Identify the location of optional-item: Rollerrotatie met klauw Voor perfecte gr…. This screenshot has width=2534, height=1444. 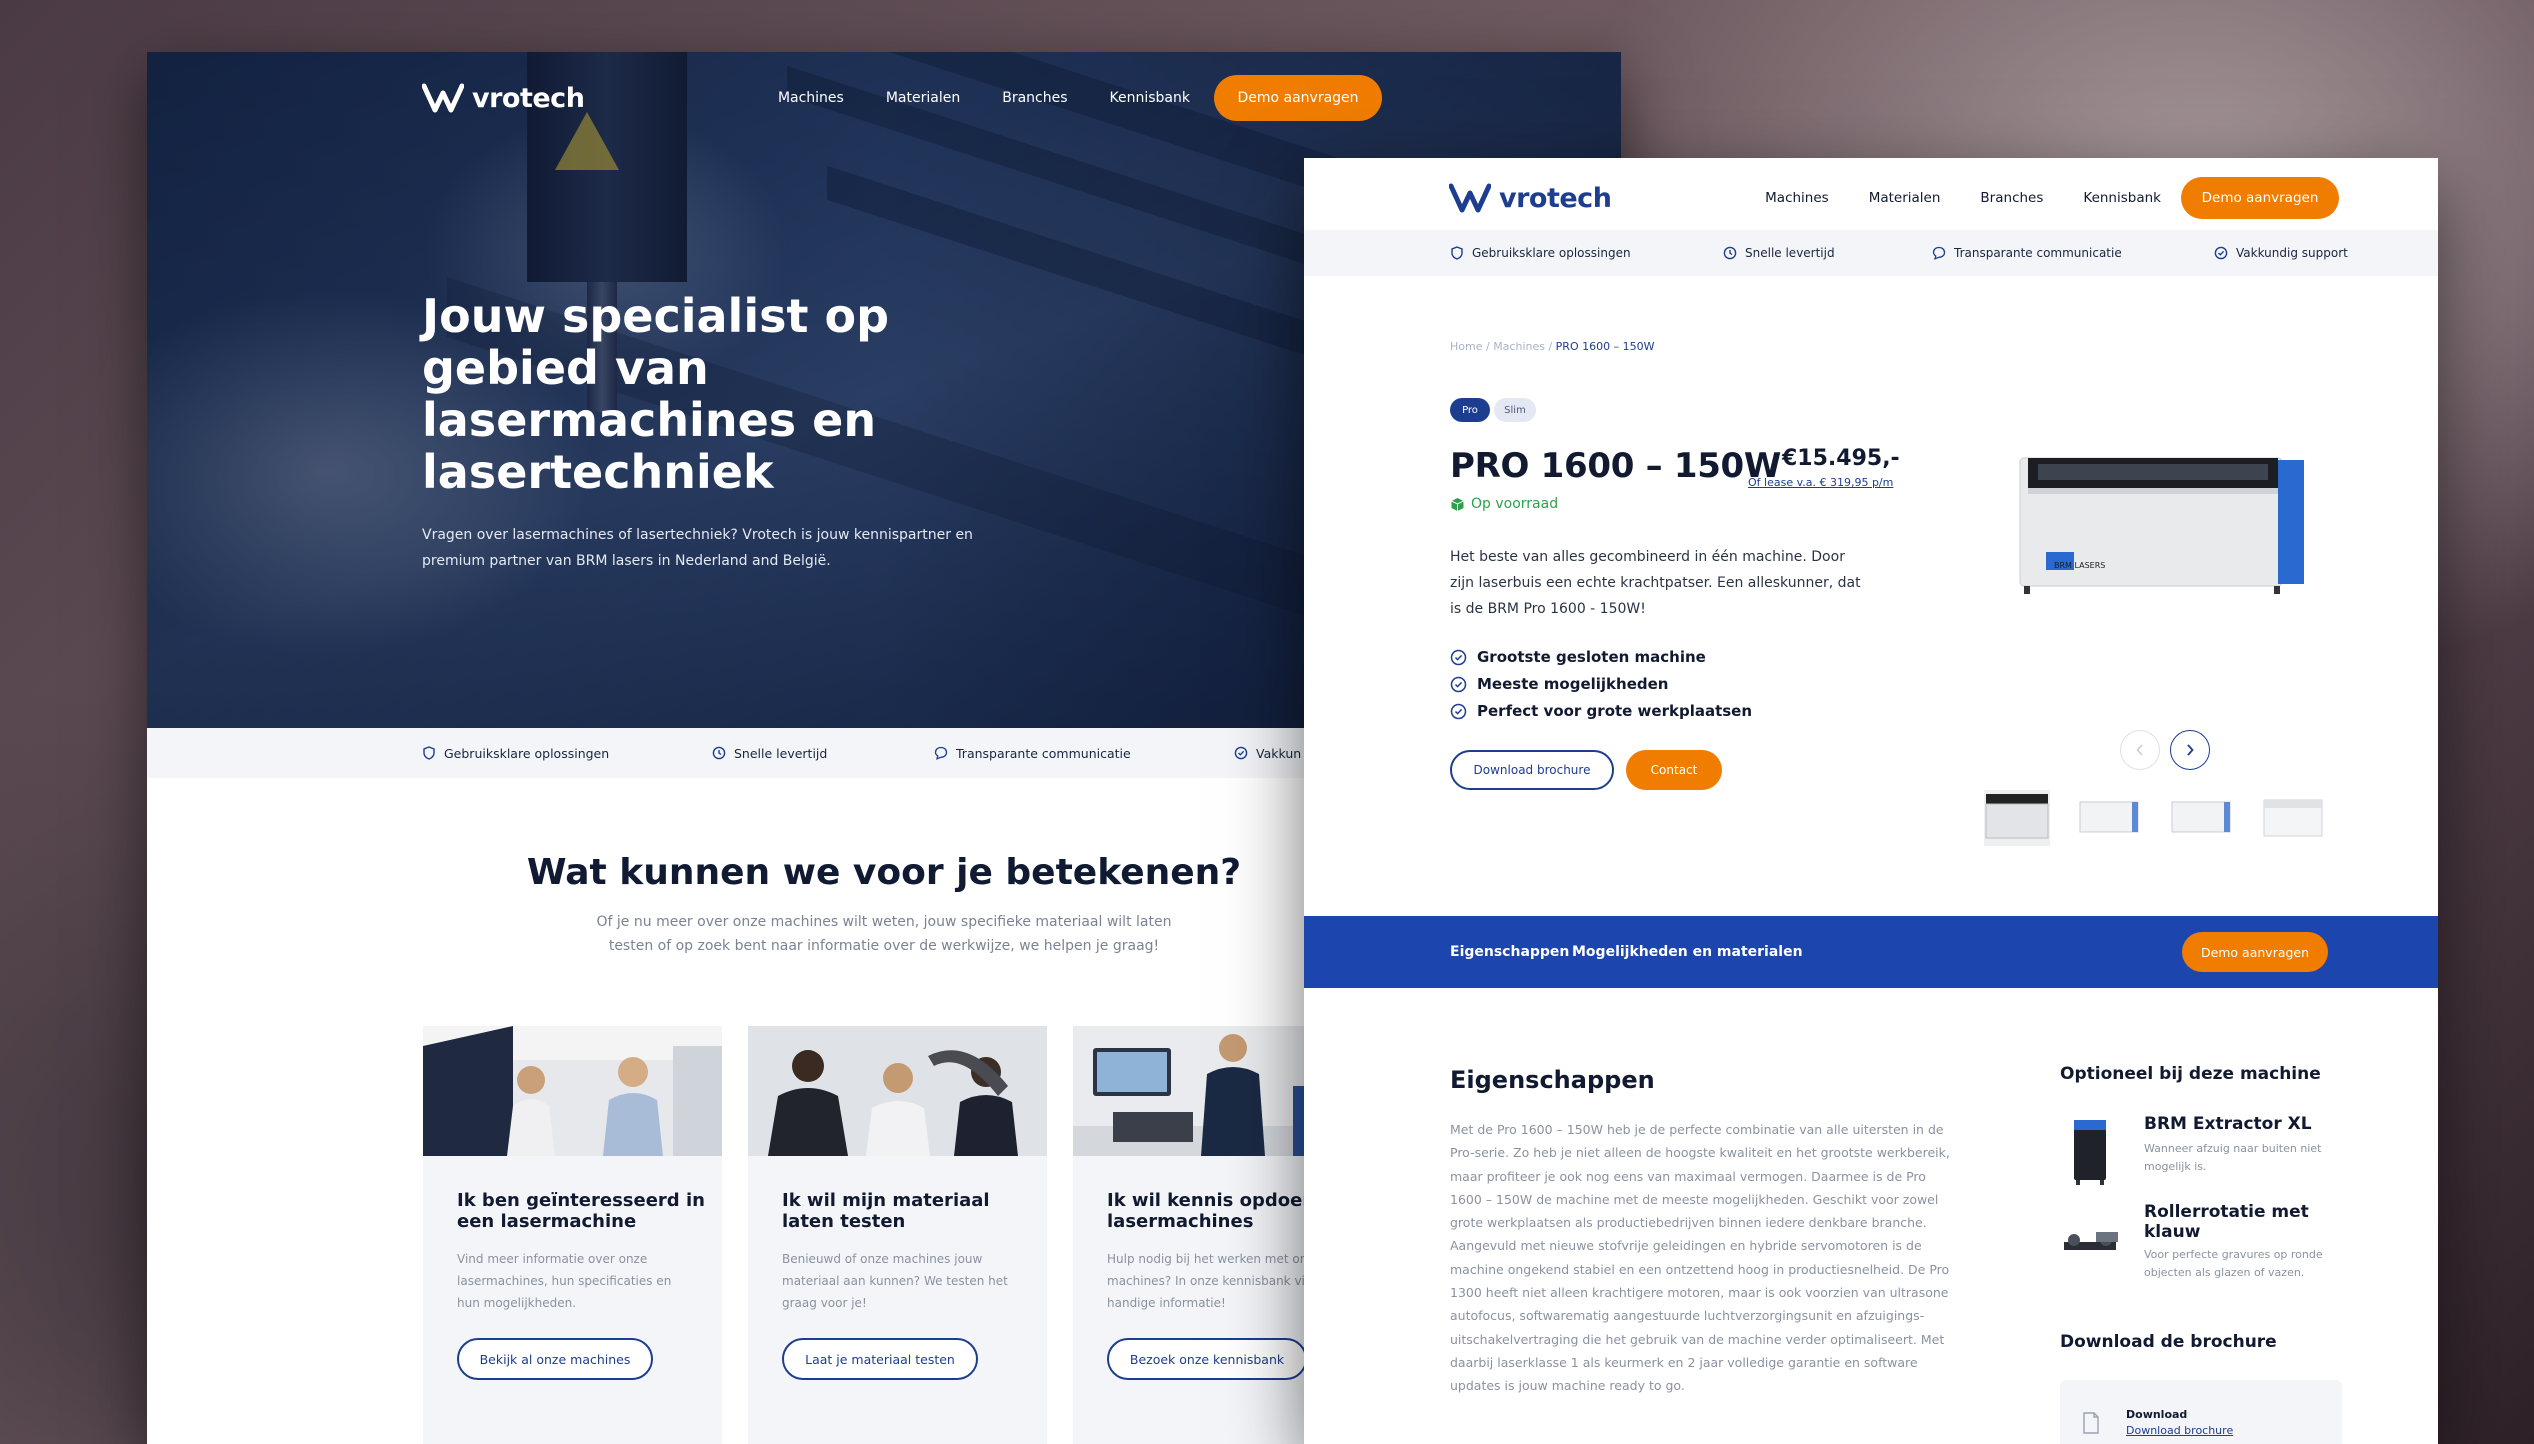
(2200, 1247).